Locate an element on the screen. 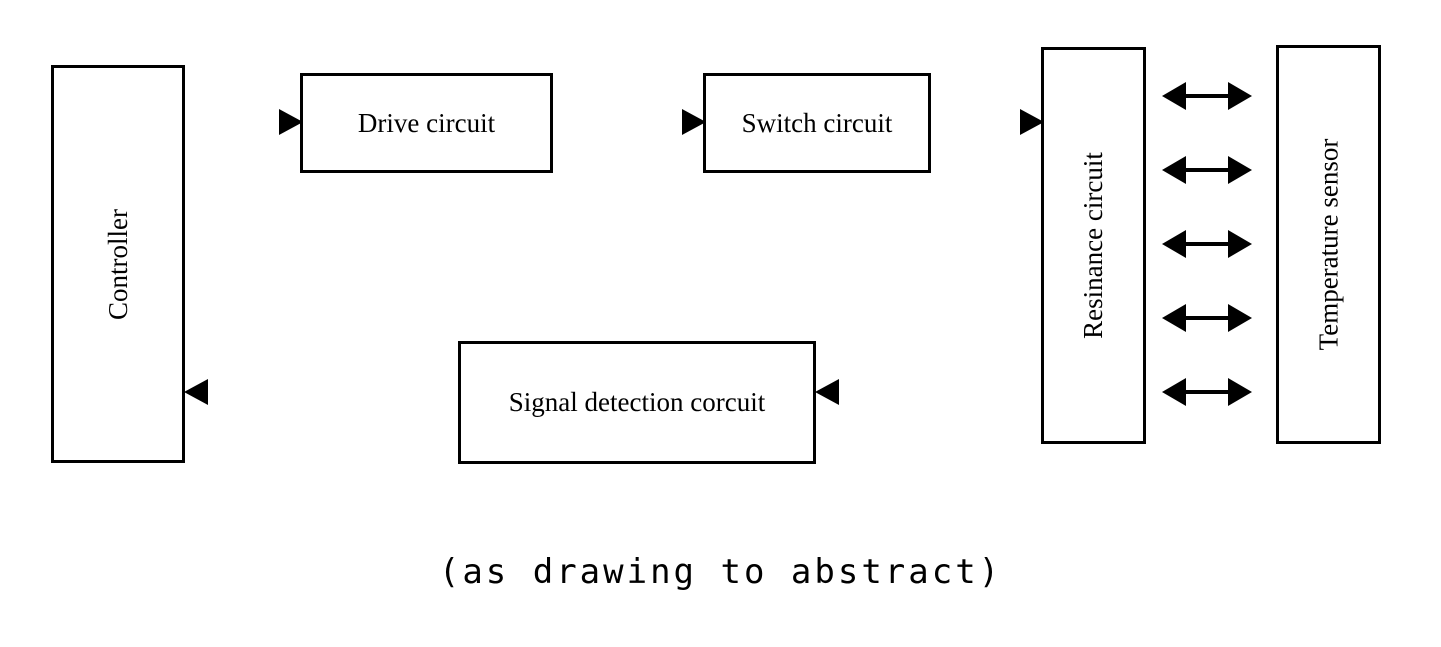 This screenshot has height=647, width=1441. block-signal-detection-circuit: Signal detection corcuit is located at coordinates (637, 402).